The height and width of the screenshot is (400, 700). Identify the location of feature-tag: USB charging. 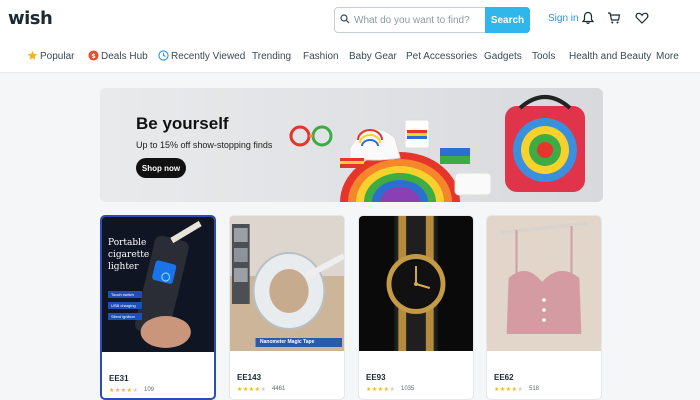
(125, 305).